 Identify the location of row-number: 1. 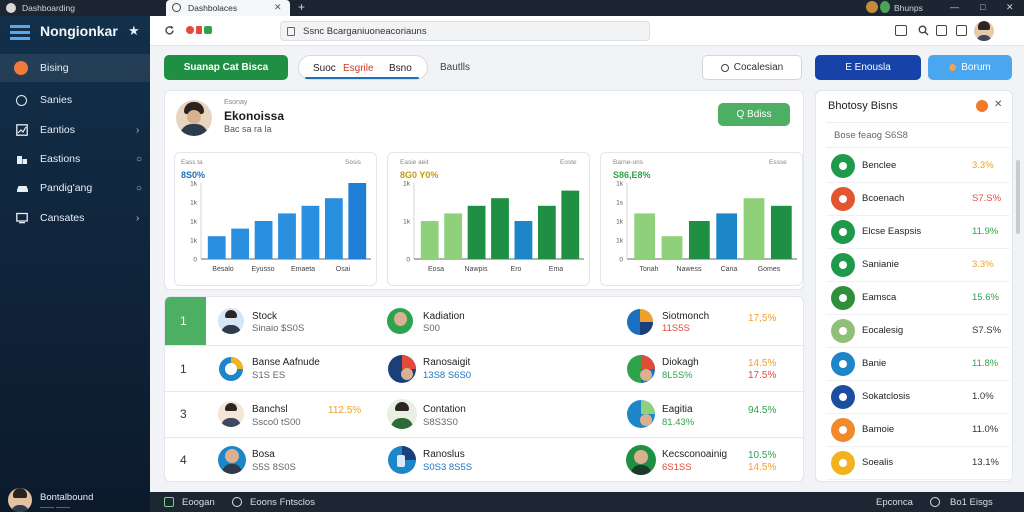
(183, 321).